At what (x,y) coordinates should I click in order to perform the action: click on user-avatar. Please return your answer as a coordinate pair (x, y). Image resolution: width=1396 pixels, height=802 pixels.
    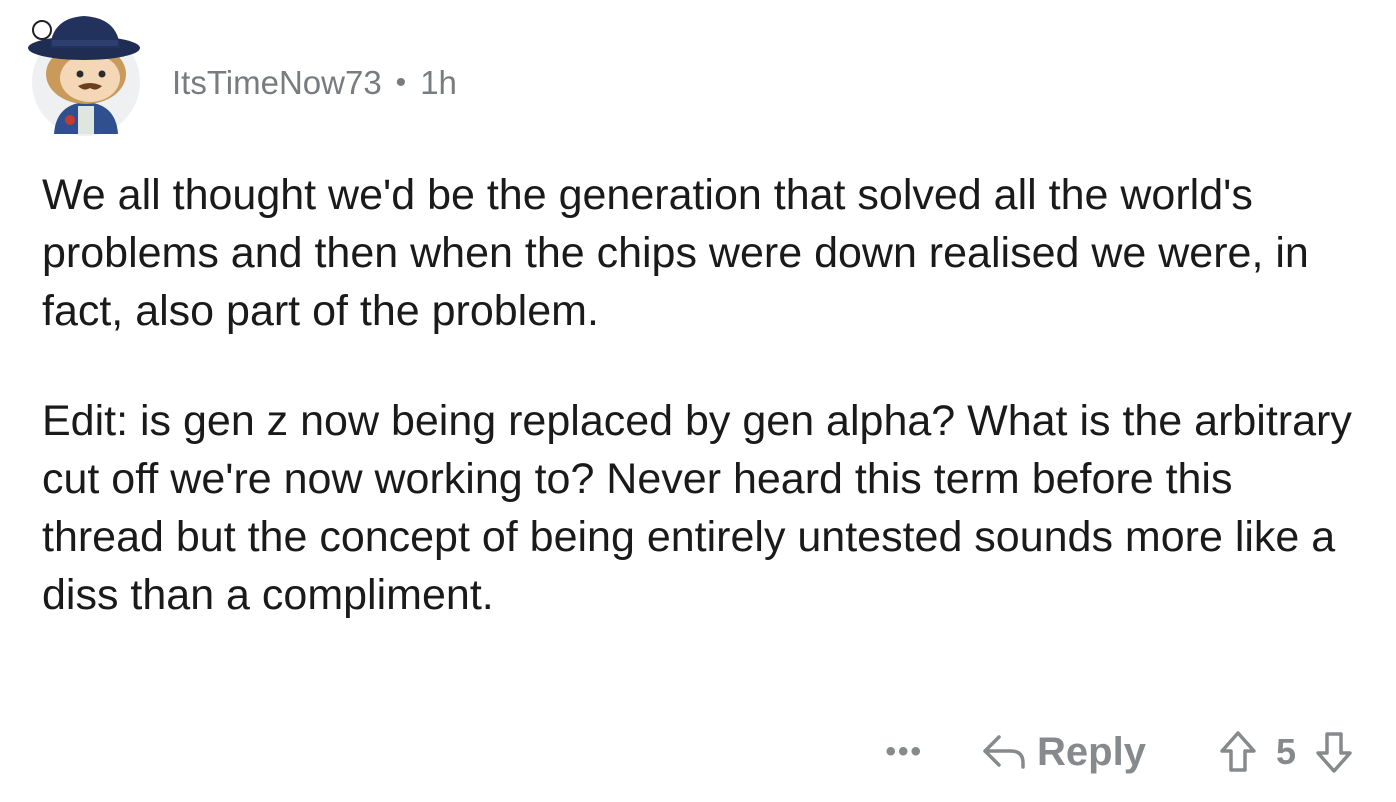
    Looking at the image, I should click on (86, 74).